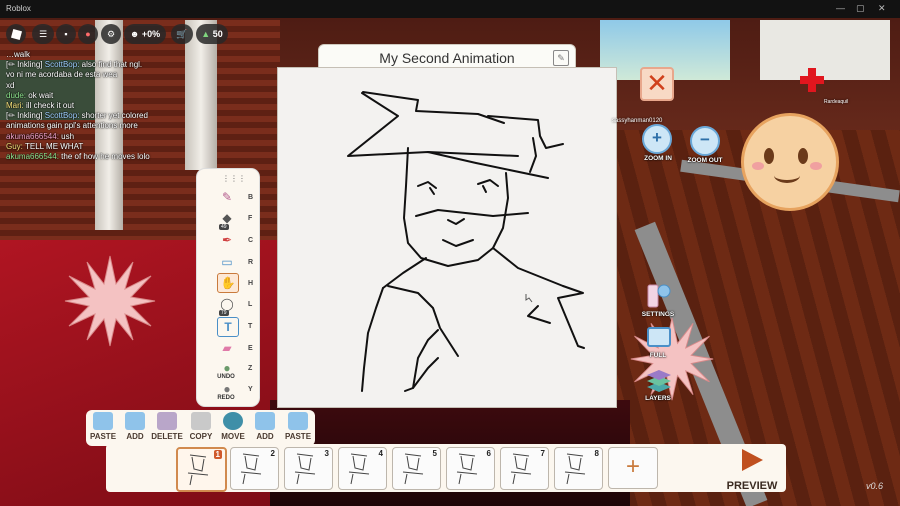 The image size is (900, 506). I want to click on minimize-button: —, so click(840, 8).